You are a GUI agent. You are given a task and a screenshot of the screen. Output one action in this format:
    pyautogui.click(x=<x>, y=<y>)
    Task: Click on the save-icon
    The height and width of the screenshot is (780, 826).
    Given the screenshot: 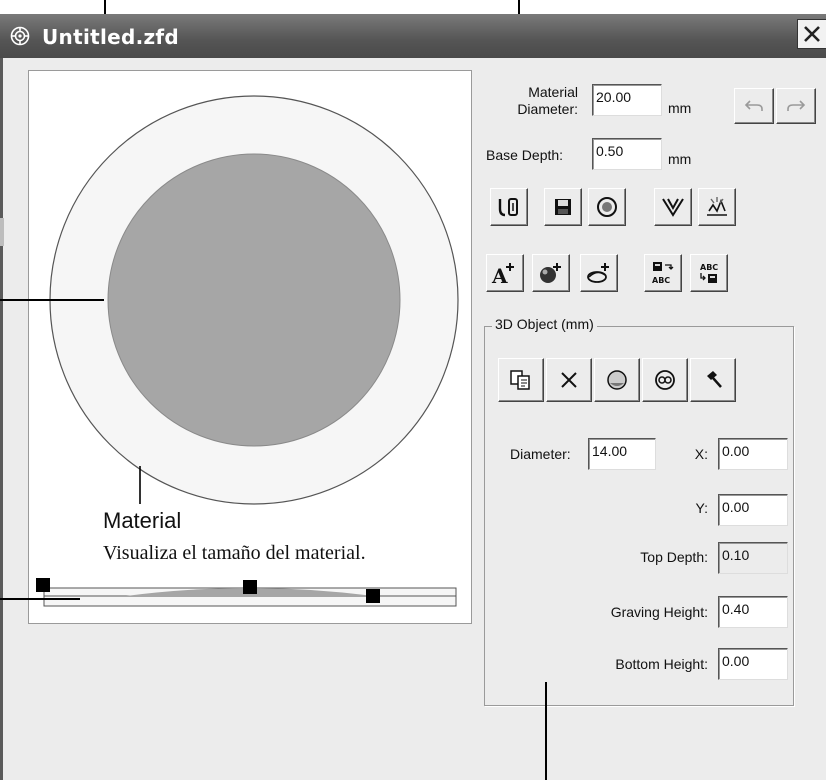 What is the action you would take?
    pyautogui.click(x=563, y=207)
    